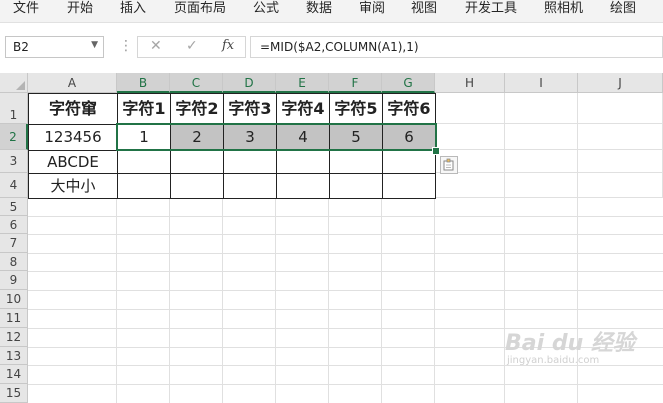 This screenshot has width=663, height=403. Describe the element at coordinates (21, 47) in the screenshot. I see `name-box-value: B2` at that location.